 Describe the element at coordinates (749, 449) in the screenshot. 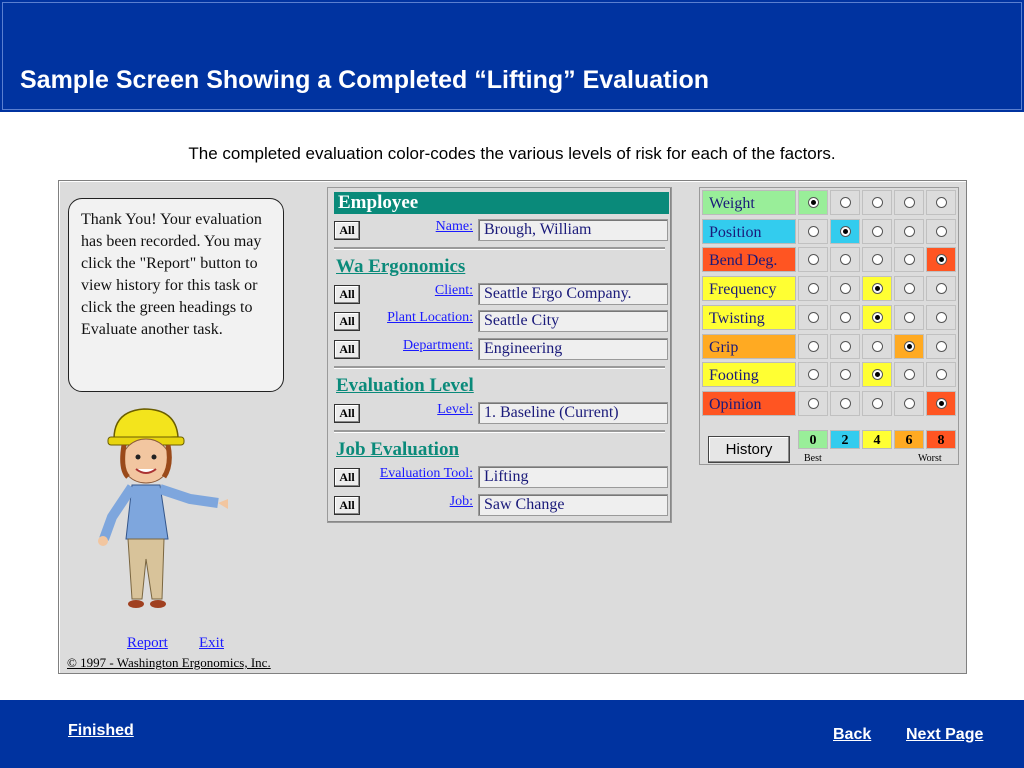

I see `history-button: History` at that location.